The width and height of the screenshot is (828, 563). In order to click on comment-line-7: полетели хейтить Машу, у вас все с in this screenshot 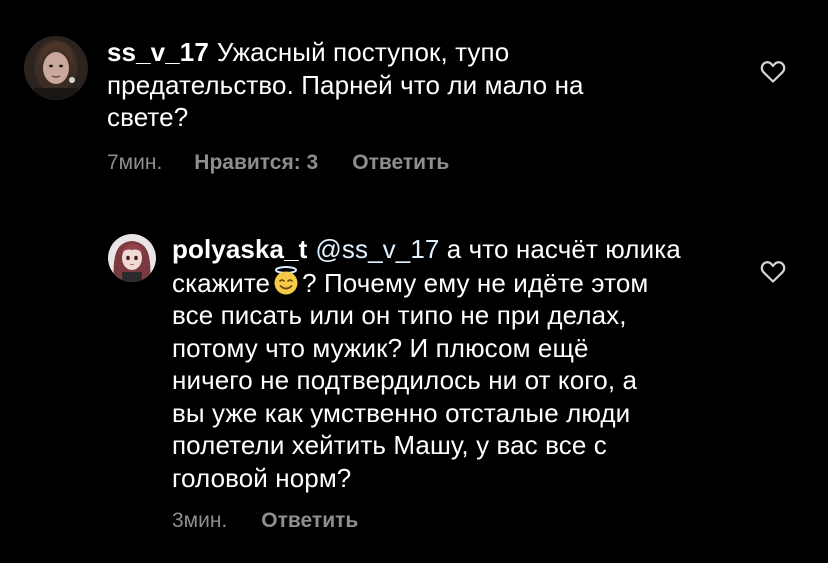, I will do `click(389, 445)`.